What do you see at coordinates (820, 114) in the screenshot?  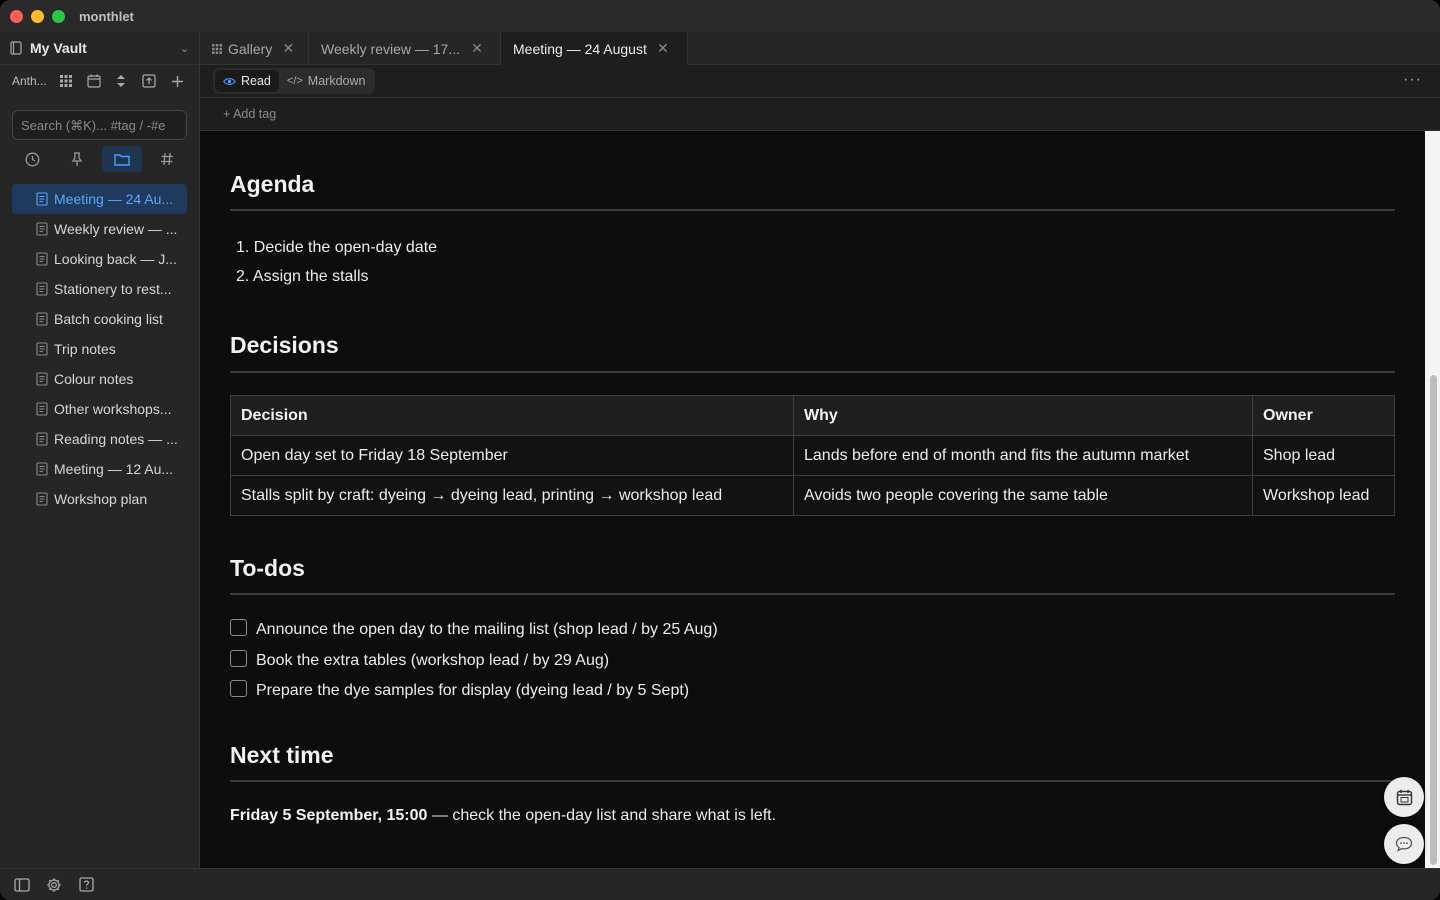 I see `tag-bar: + Add tag` at bounding box center [820, 114].